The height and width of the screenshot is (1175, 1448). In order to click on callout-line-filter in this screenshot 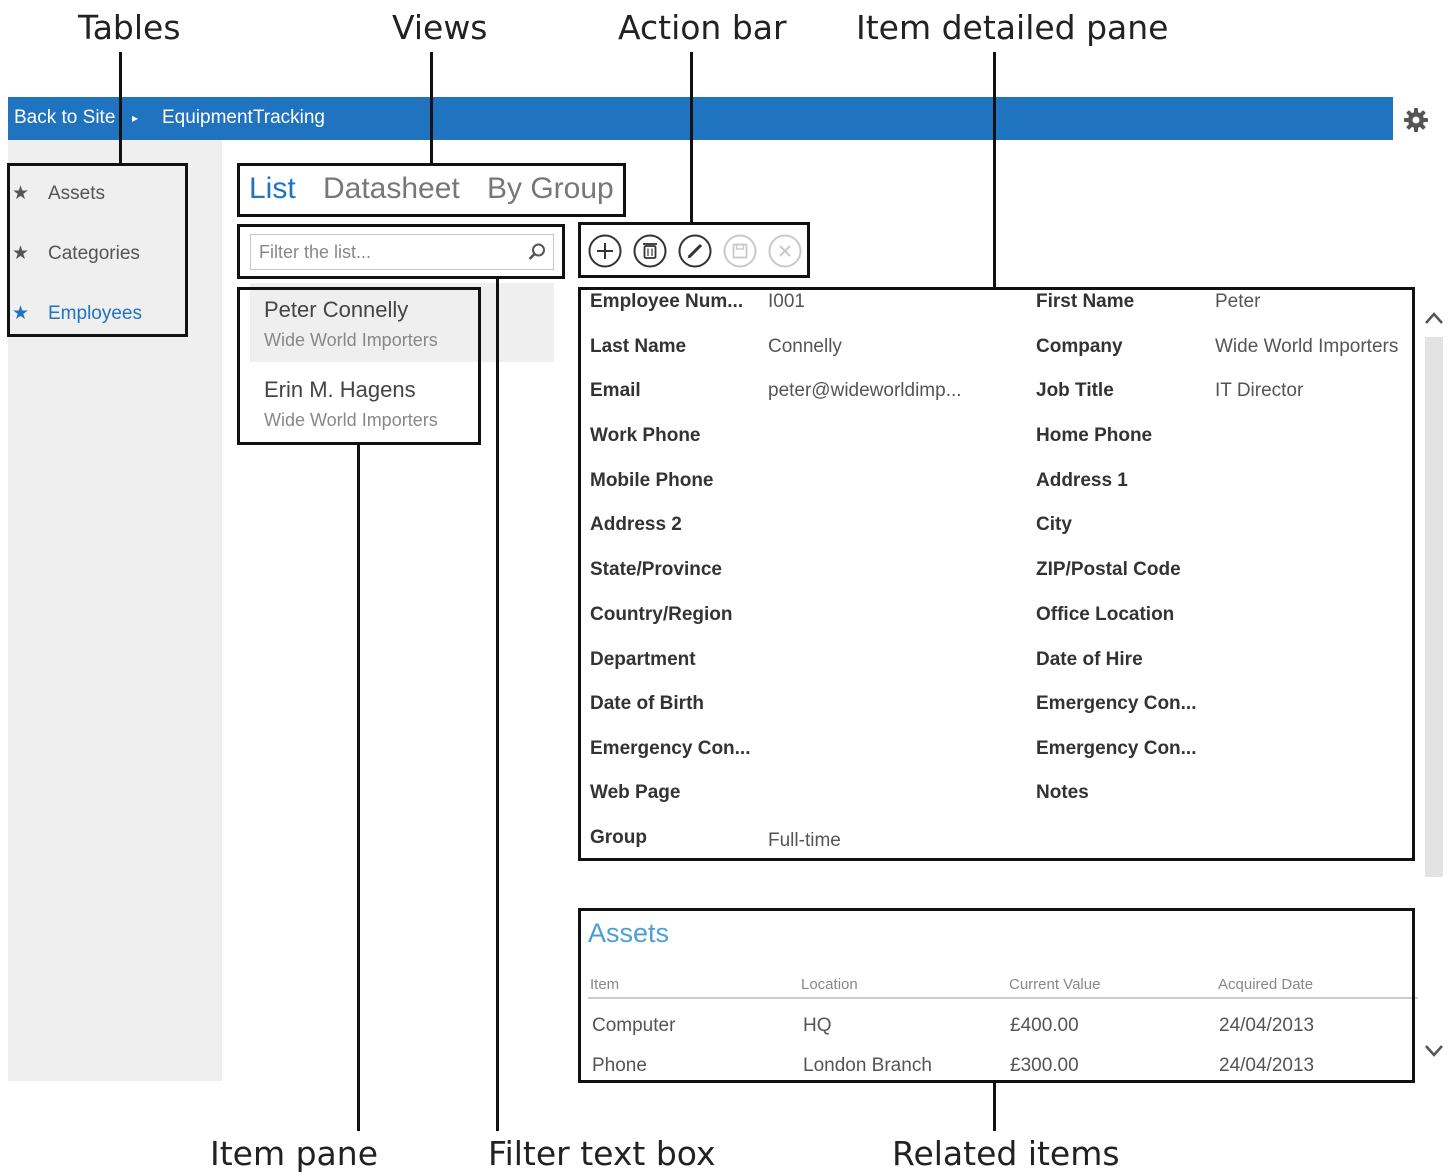, I will do `click(497, 705)`.